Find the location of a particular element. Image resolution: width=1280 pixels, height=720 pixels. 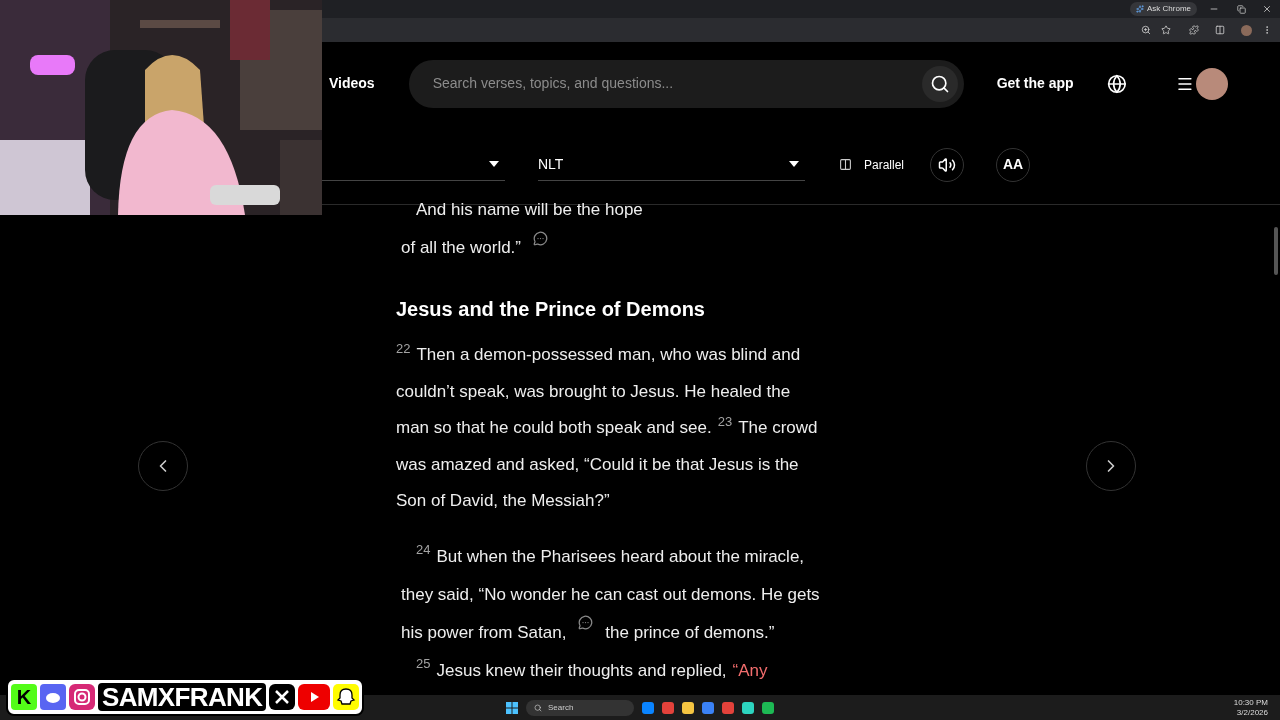

verse-text: Son of David, the Messiah?” is located at coordinates (503, 501).